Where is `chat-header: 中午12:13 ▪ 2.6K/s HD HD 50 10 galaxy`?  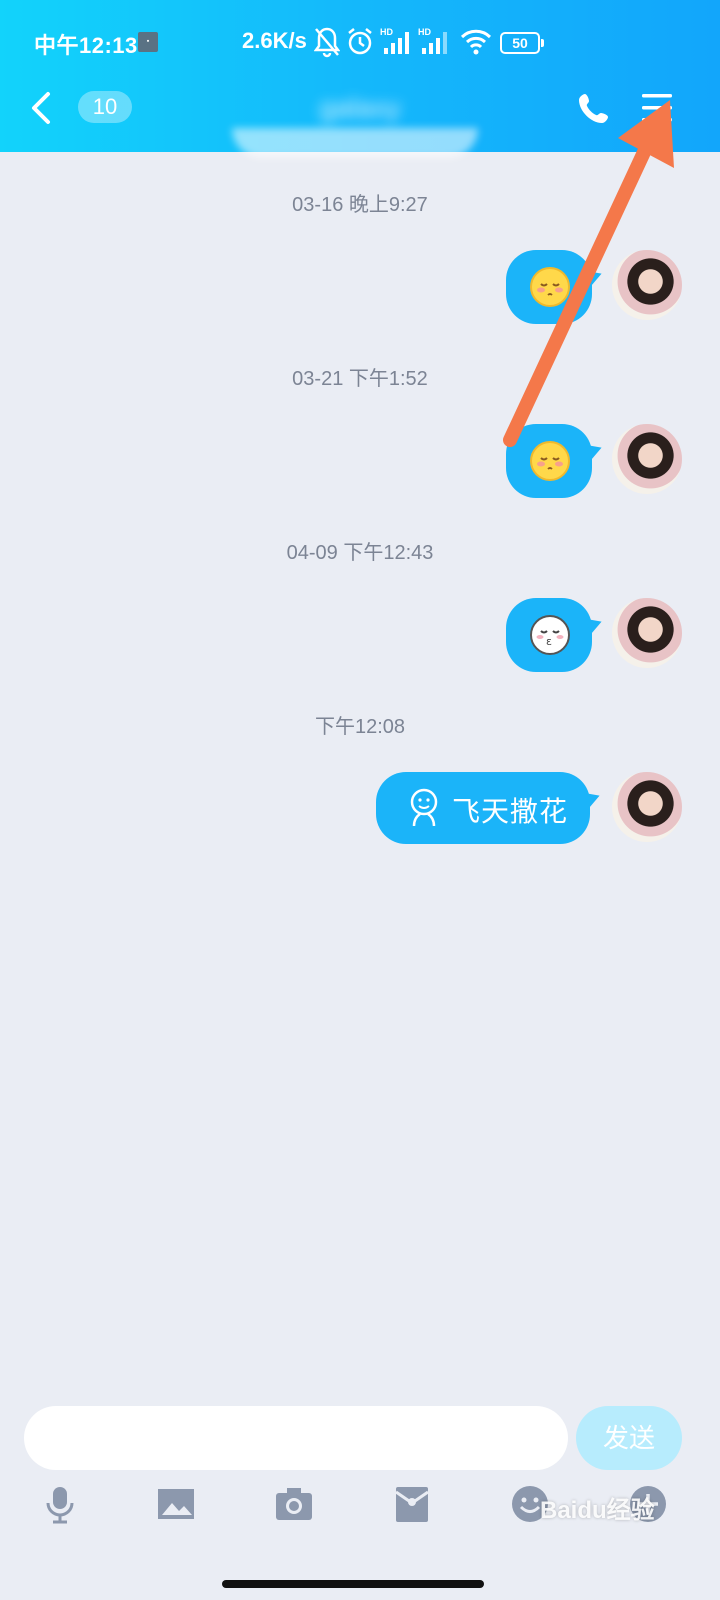
chat-header: 中午12:13 ▪ 2.6K/s HD HD 50 10 galaxy is located at coordinates (360, 79).